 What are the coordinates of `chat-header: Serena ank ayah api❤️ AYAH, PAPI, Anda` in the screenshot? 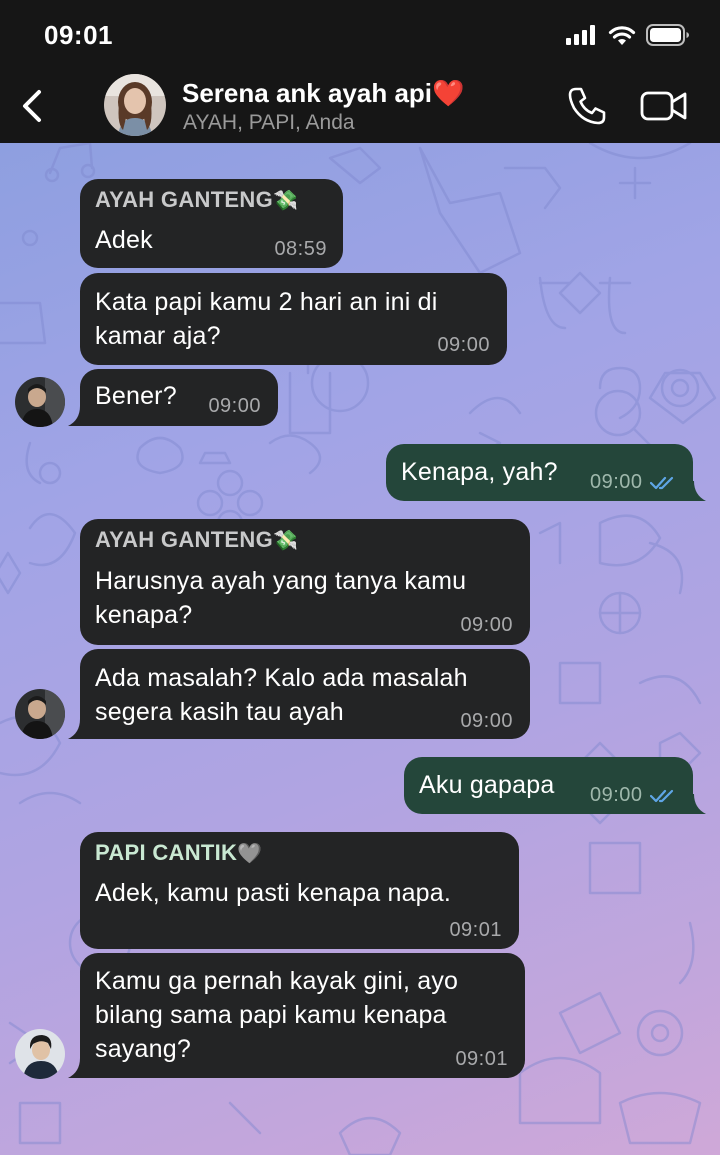 It's located at (360, 106).